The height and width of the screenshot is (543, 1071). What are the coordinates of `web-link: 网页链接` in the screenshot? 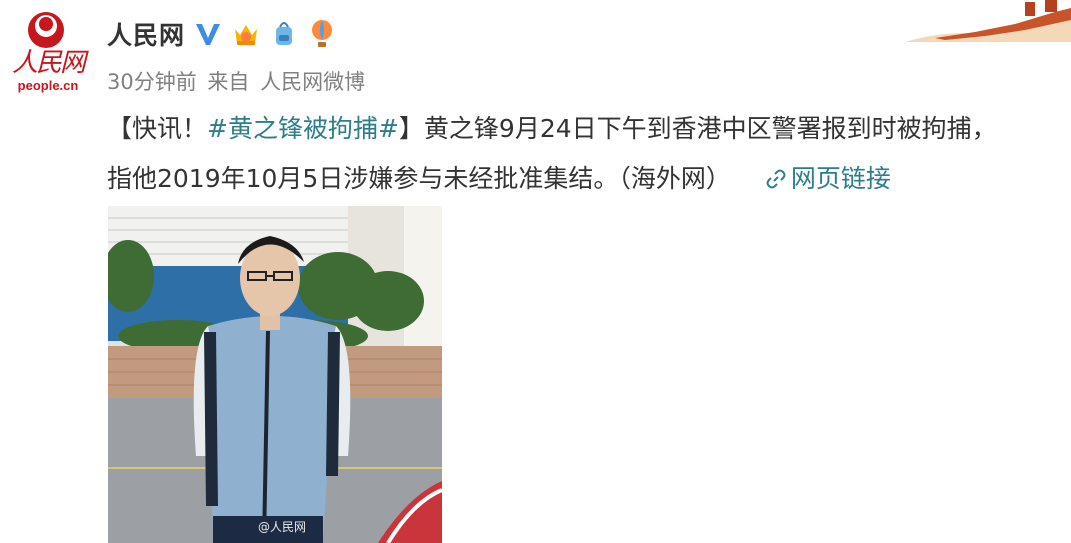 It's located at (828, 178).